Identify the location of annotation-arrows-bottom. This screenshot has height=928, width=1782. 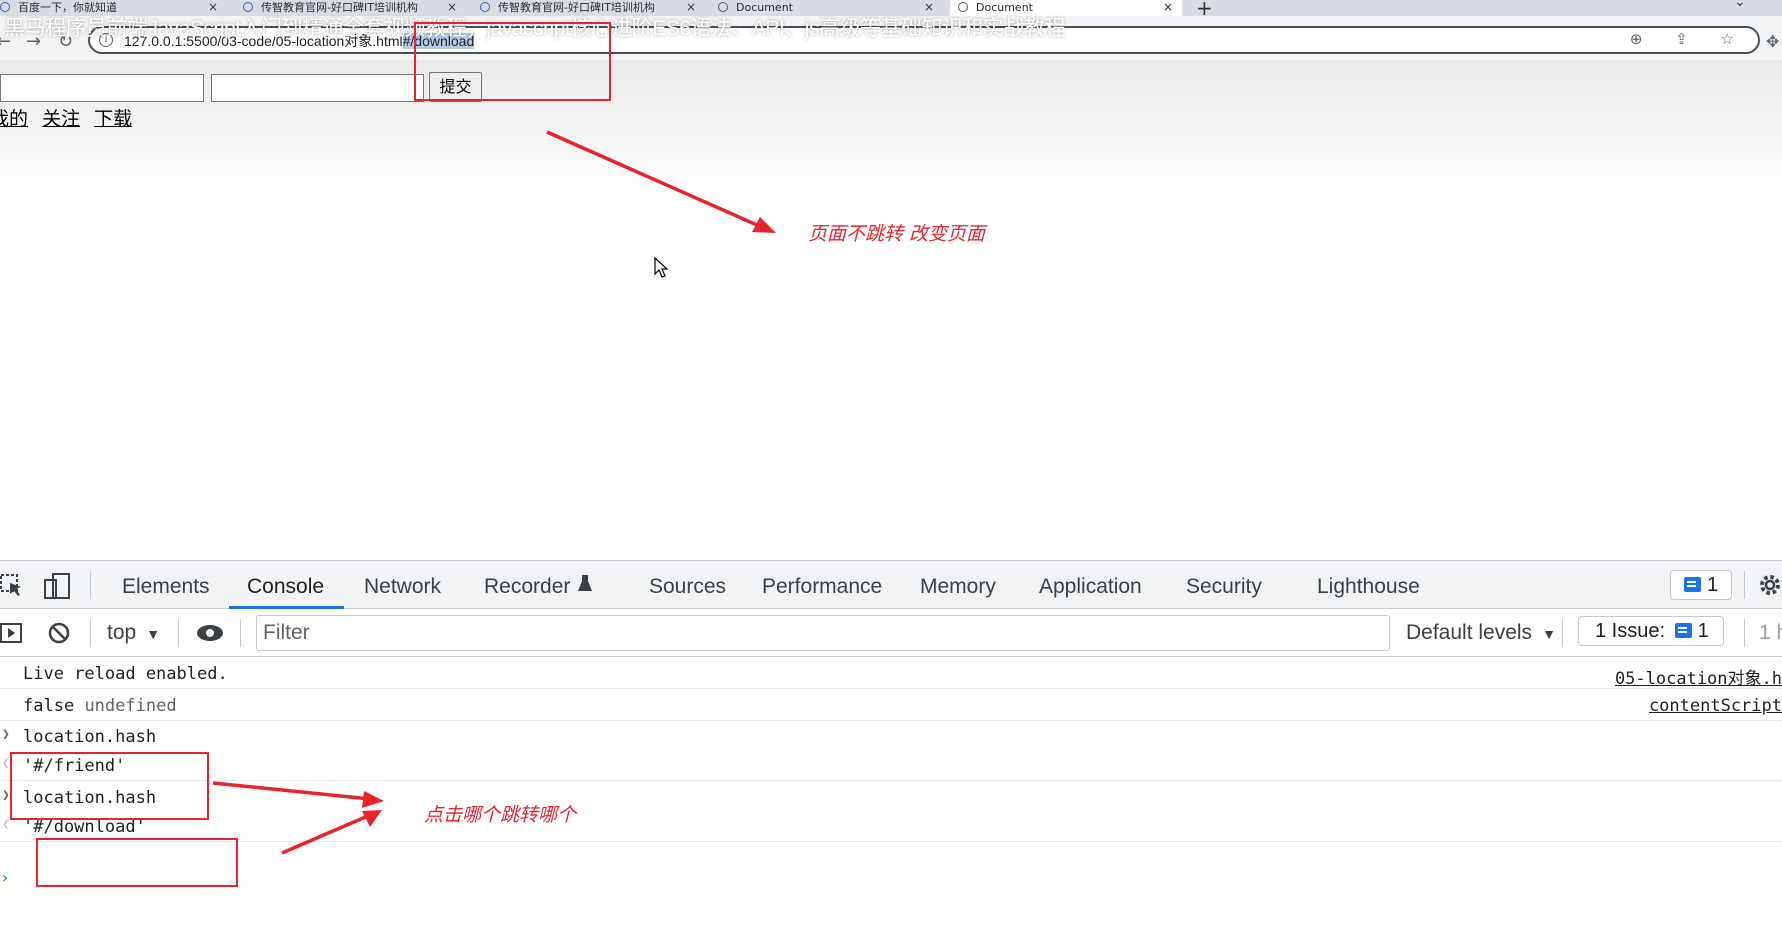
(298, 818).